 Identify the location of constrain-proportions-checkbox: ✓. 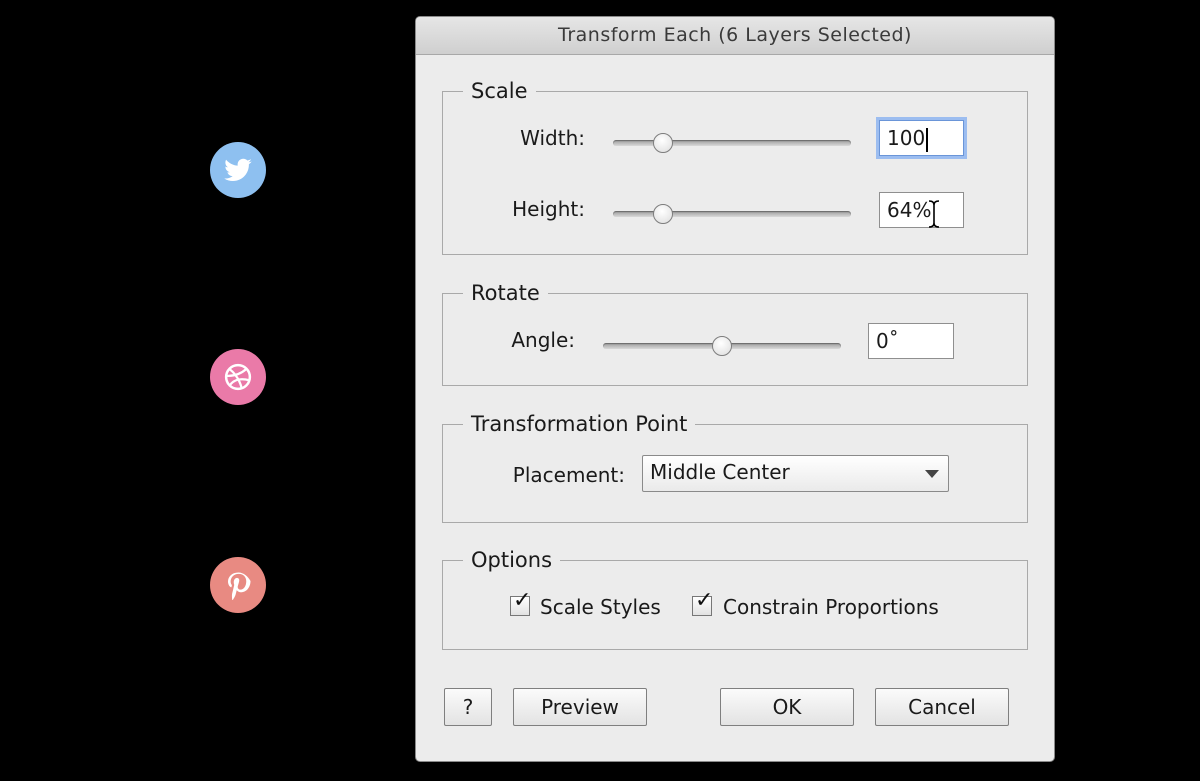
(702, 603).